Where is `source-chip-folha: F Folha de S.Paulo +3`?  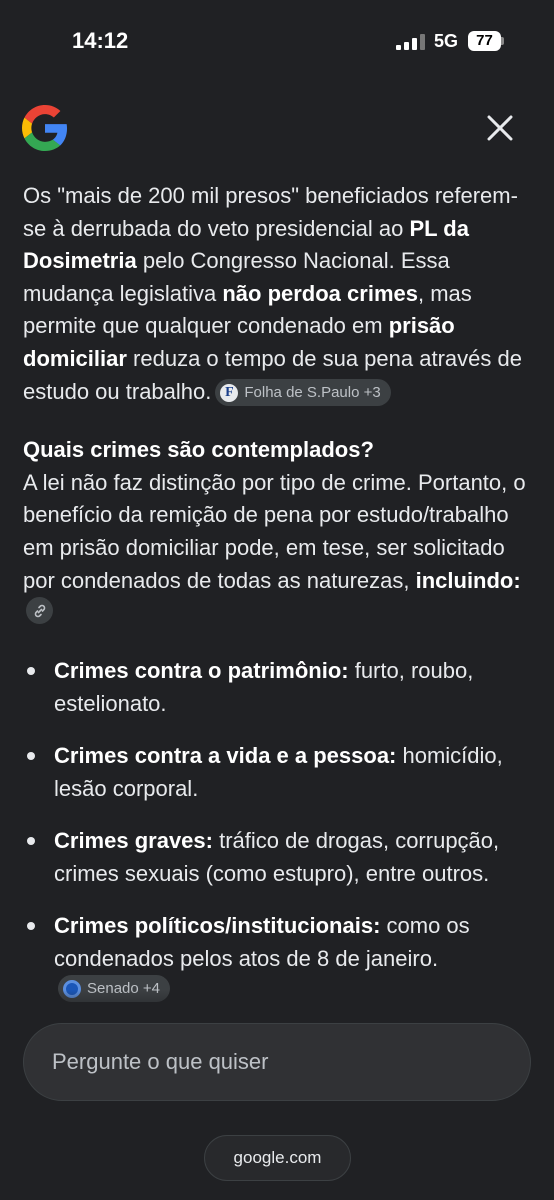 source-chip-folha: F Folha de S.Paulo +3 is located at coordinates (303, 393).